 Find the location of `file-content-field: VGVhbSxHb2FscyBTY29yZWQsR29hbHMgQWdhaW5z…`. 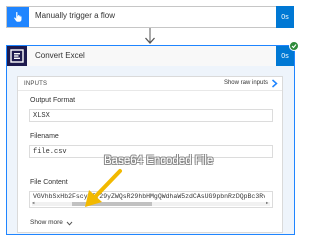

file-content-field: VGVhbSxHb2FscyBTY29yZWQsR29hbHMgQWdhaW5z… is located at coordinates (151, 199).